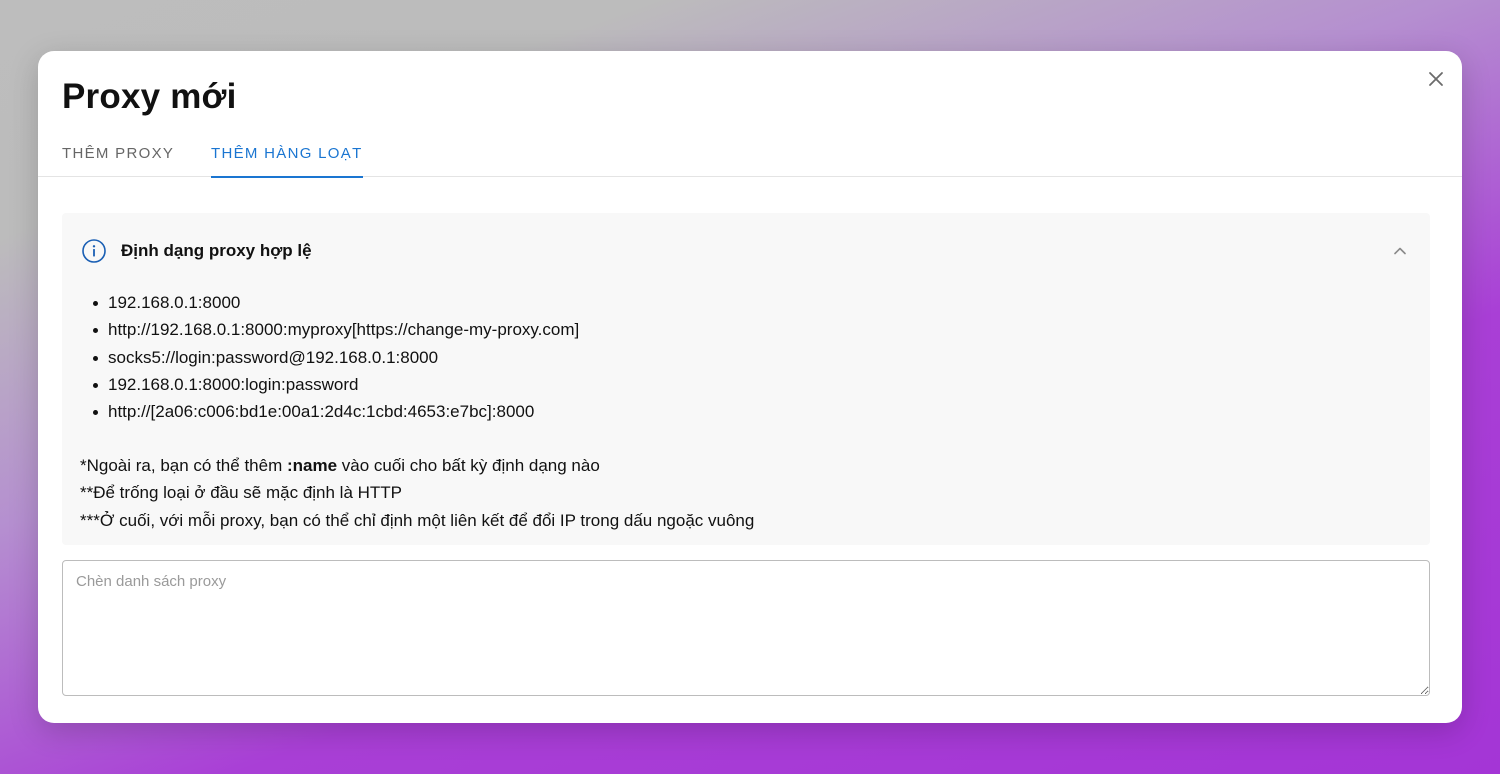  What do you see at coordinates (750, 157) in the screenshot?
I see `tab-bar: THÊM PROXY THÊM HÀNG LOẠT` at bounding box center [750, 157].